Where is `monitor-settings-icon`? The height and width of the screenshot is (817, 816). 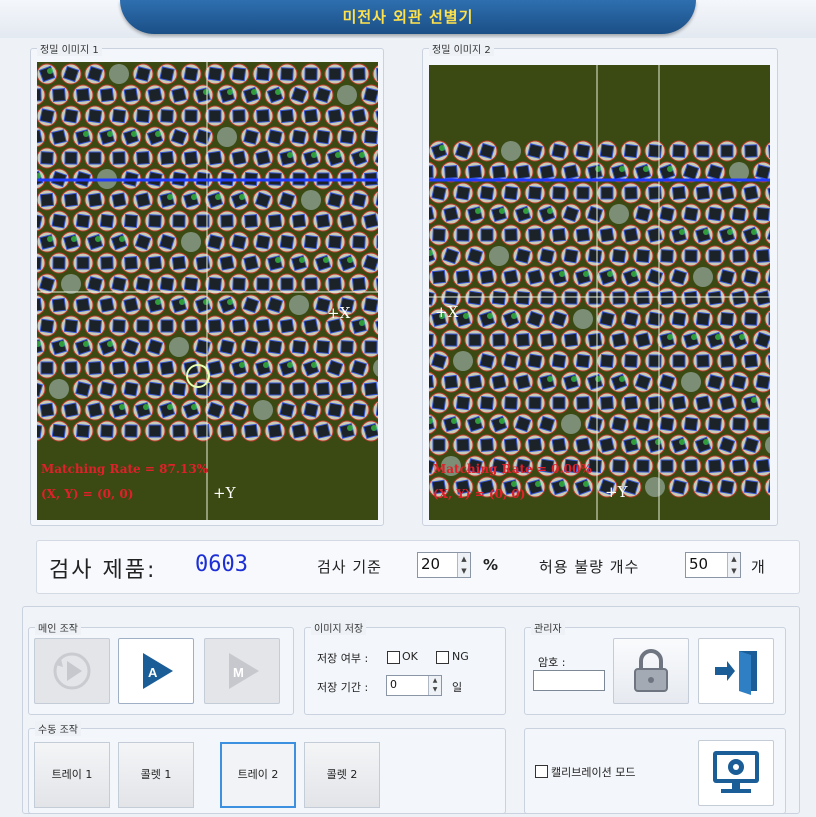
monitor-settings-icon is located at coordinates (736, 772).